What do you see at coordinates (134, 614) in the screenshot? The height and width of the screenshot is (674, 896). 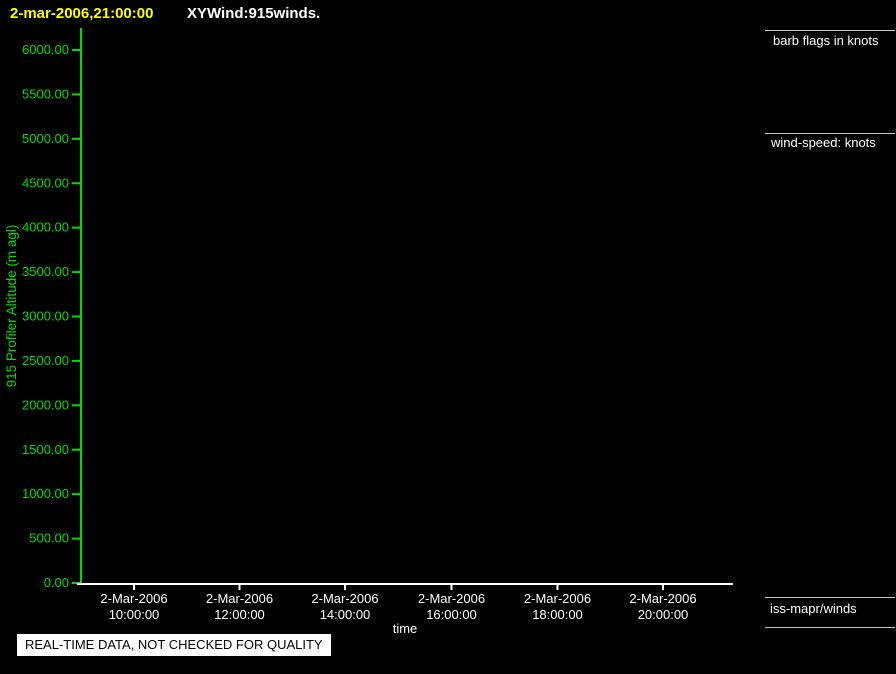 I see `x-tick-time: 10:00:00` at bounding box center [134, 614].